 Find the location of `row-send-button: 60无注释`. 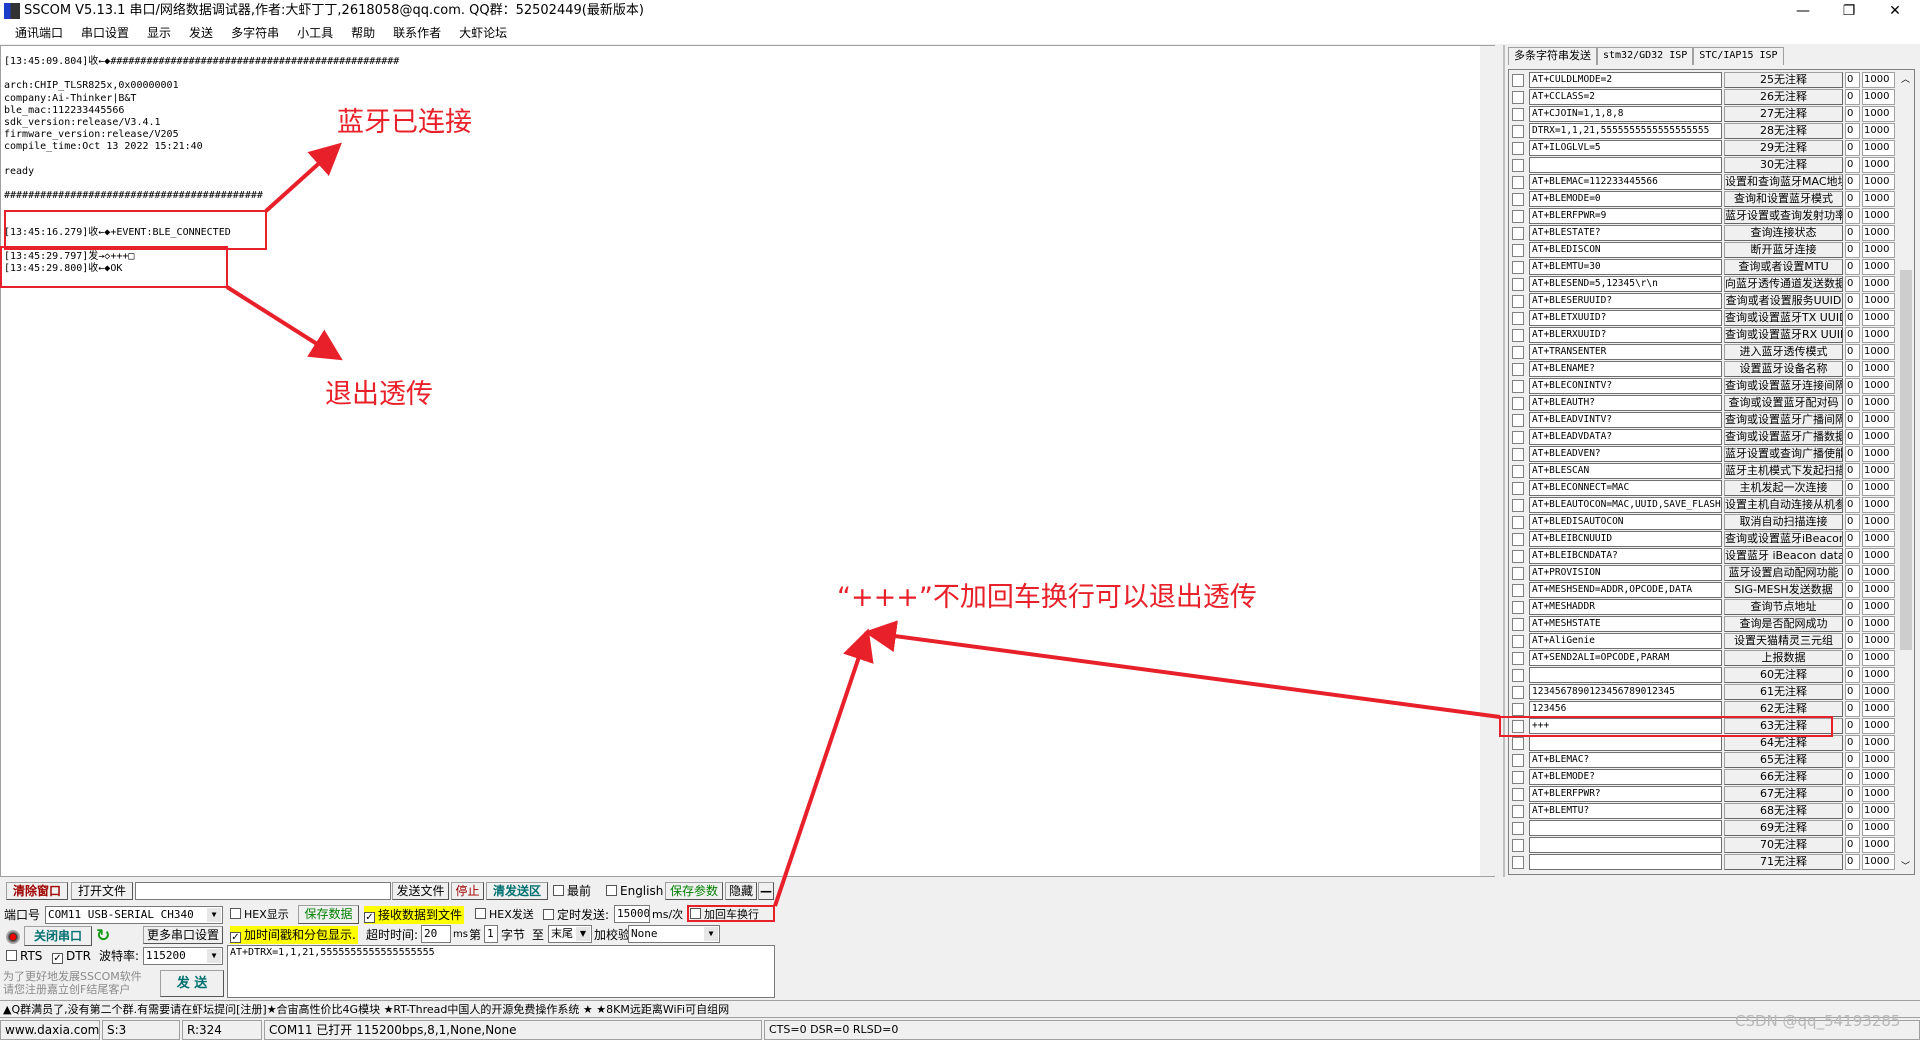

row-send-button: 60无注释 is located at coordinates (1783, 675).